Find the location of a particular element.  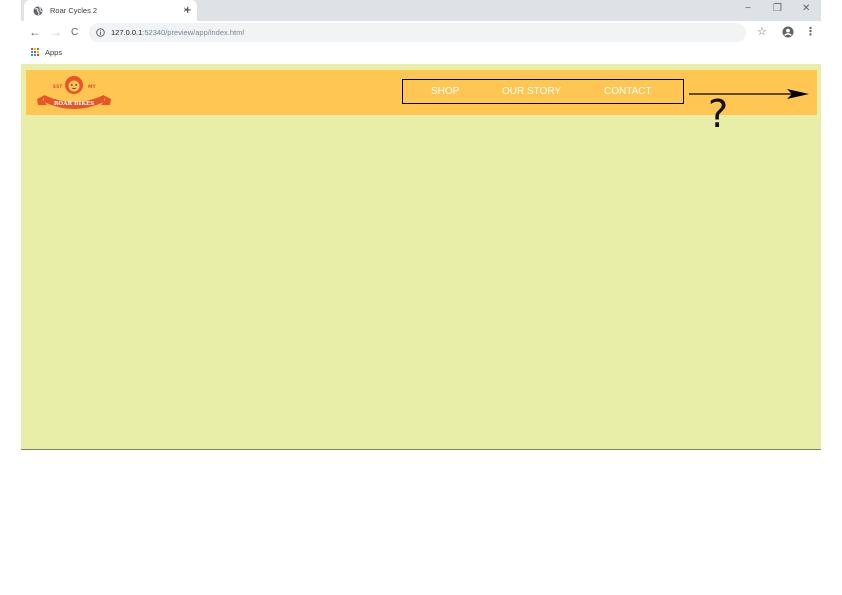

address-bar: 127.0.0.1:52340/preview/app/index.html is located at coordinates (417, 32).